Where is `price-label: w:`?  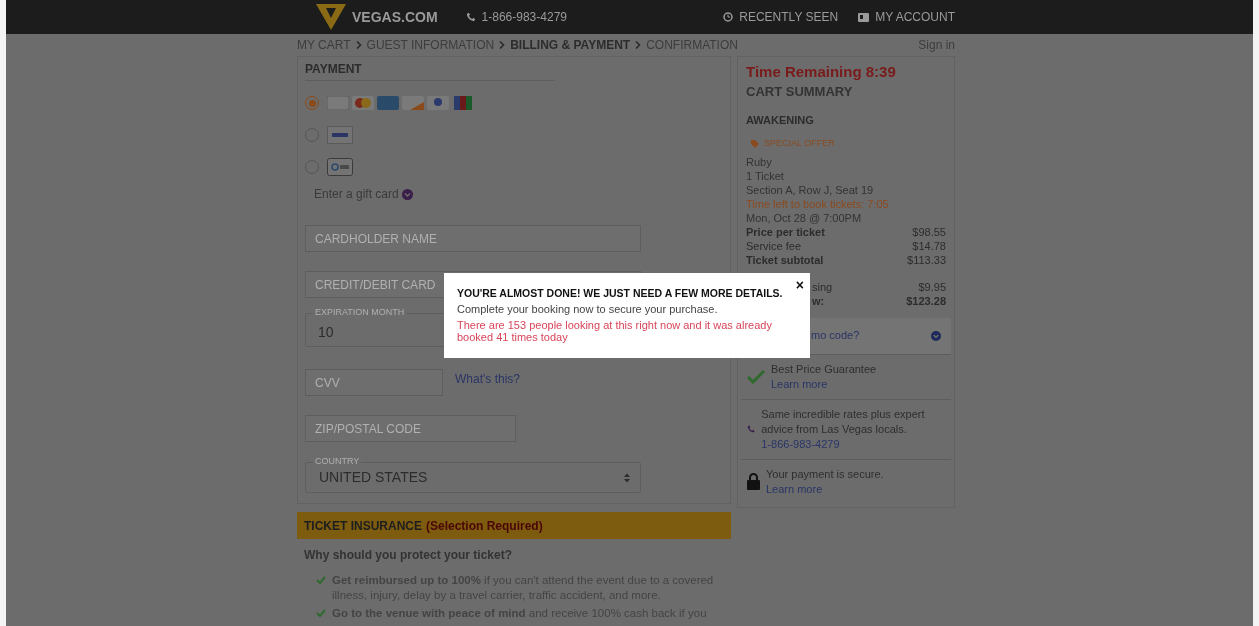 price-label: w: is located at coordinates (818, 300).